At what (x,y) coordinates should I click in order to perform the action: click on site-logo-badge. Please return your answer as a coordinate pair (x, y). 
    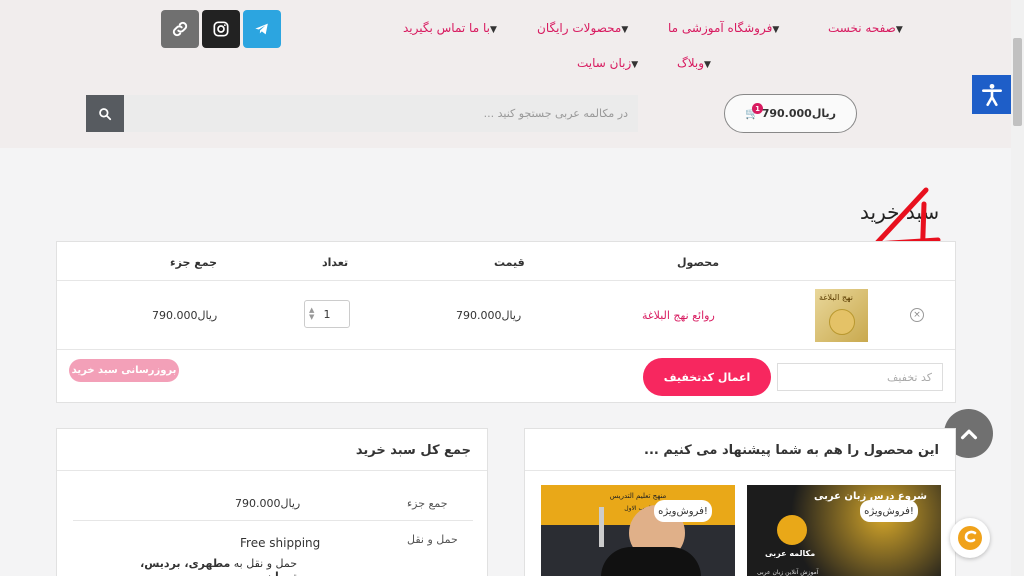
    Looking at the image, I should click on (970, 538).